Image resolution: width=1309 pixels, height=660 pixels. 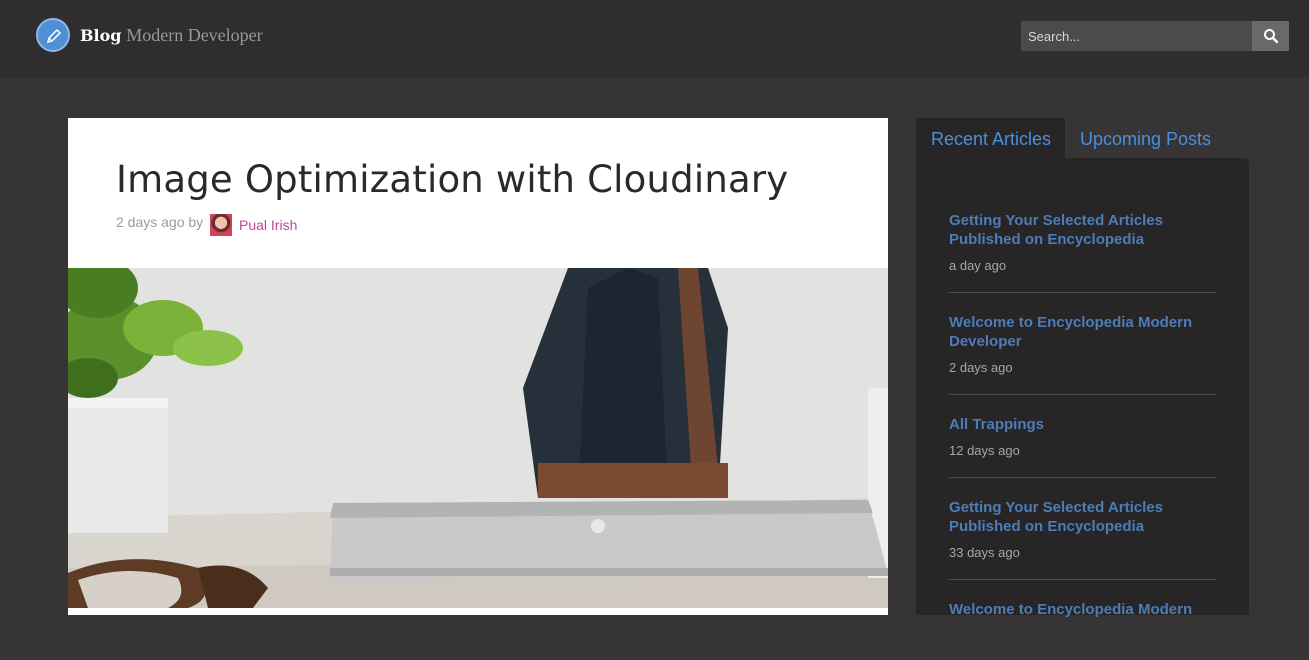 What do you see at coordinates (990, 139) in the screenshot?
I see `tab-recent-articles: Recent Articles` at bounding box center [990, 139].